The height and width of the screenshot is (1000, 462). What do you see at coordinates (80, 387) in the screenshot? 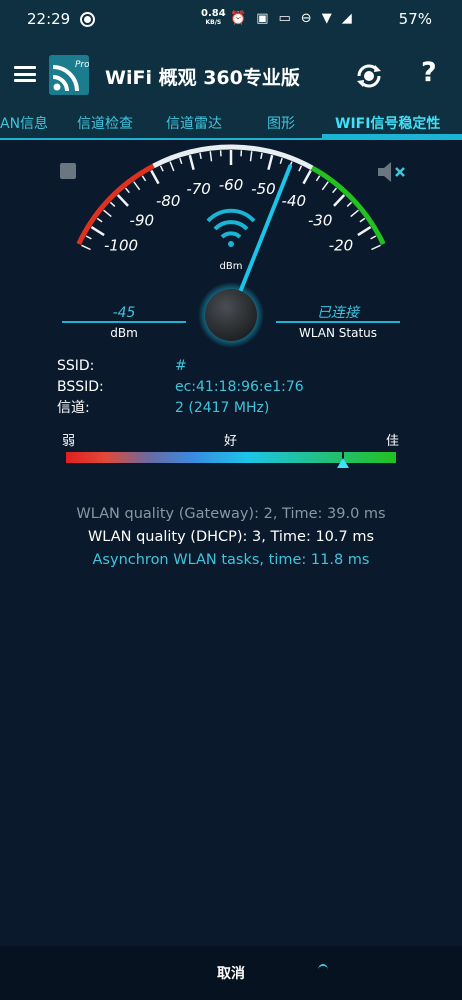
I see `bssid-label: BSSID:` at bounding box center [80, 387].